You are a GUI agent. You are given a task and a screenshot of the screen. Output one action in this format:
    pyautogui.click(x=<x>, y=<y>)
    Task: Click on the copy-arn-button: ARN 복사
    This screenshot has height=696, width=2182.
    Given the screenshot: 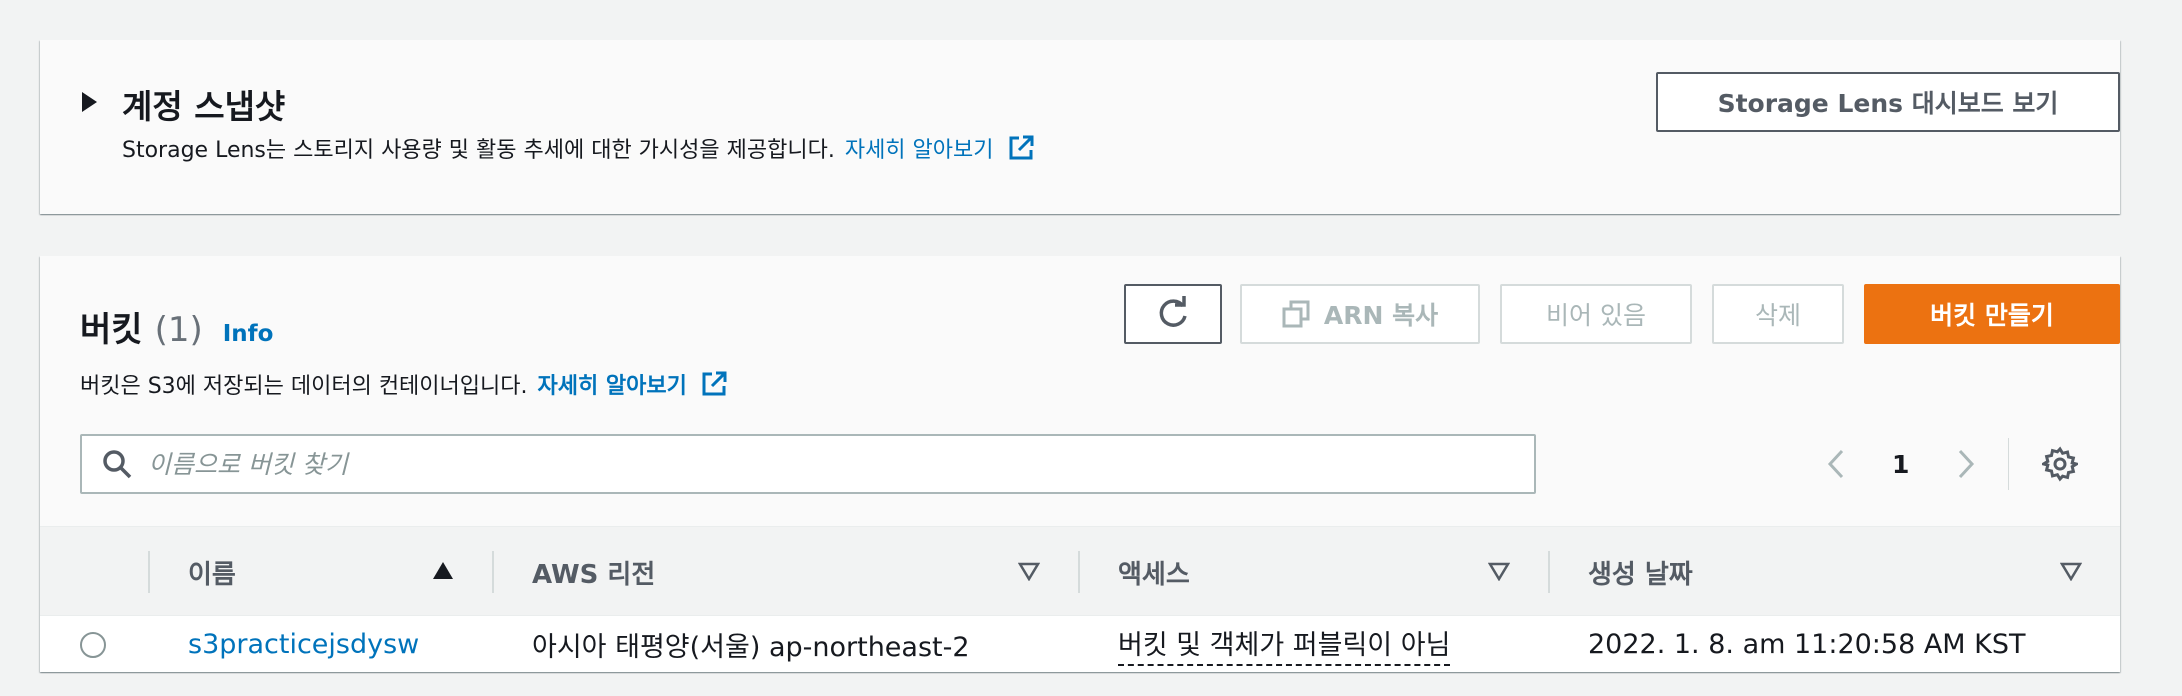 What is the action you would take?
    pyautogui.click(x=1360, y=314)
    